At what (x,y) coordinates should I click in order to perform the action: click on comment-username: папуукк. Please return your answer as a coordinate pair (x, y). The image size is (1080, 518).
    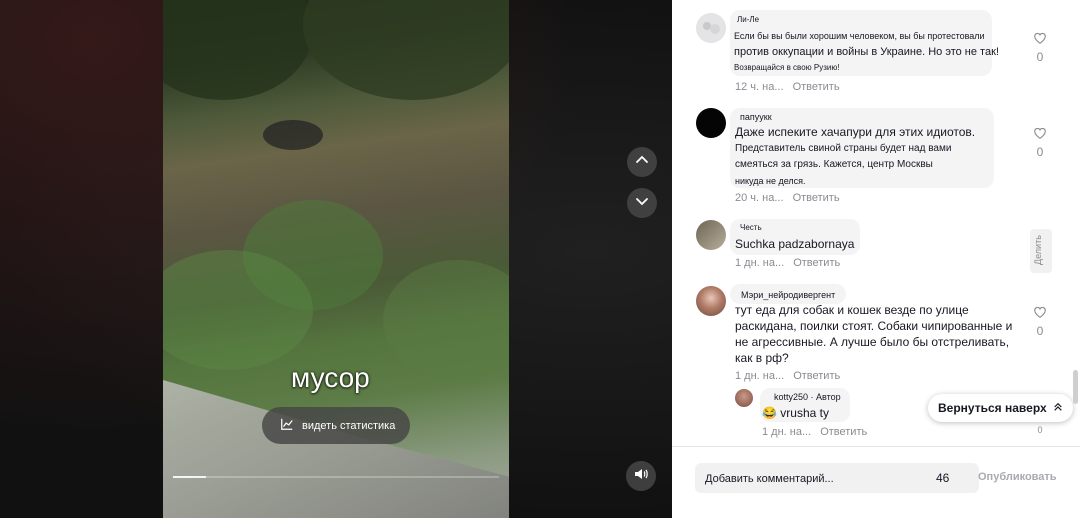
    Looking at the image, I should click on (756, 117).